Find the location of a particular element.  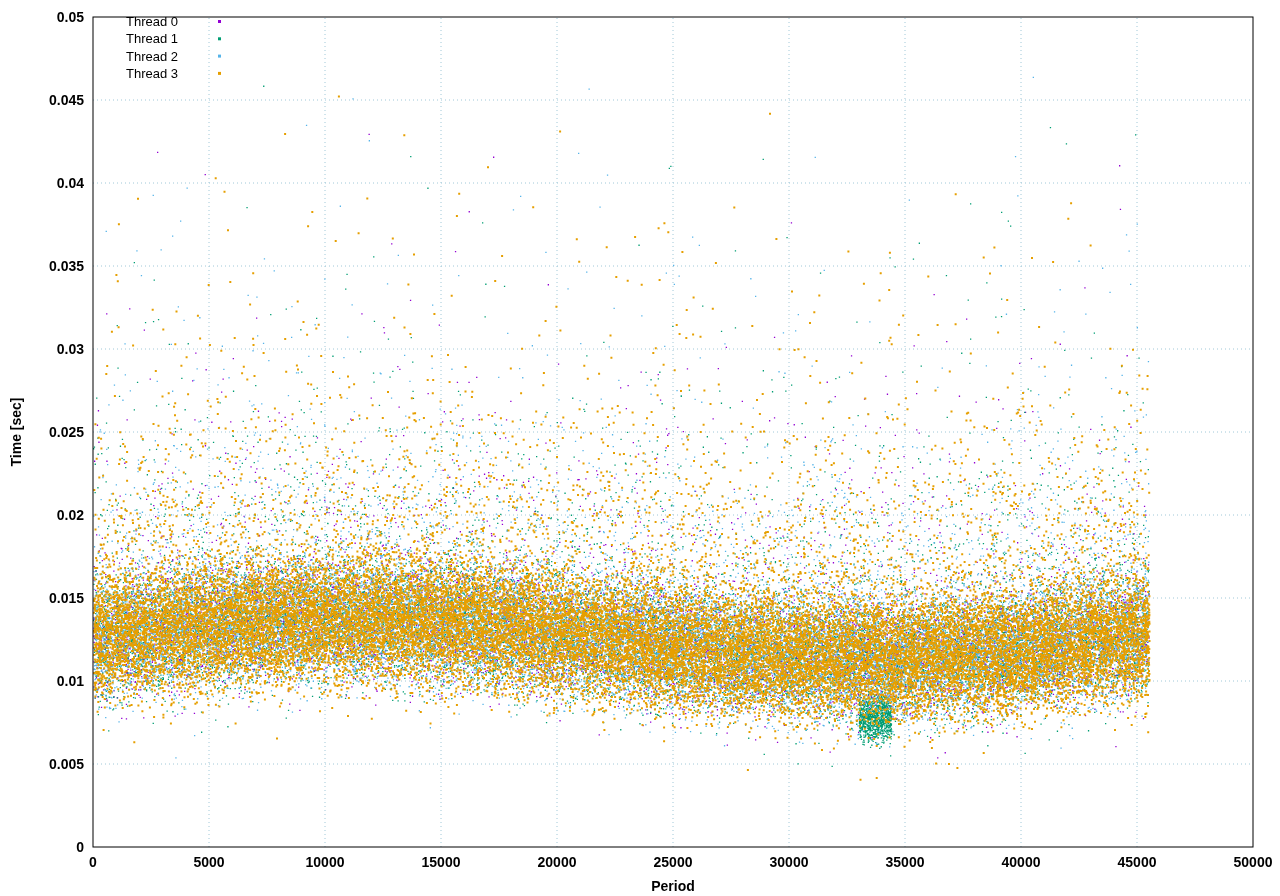

legend-label: Thread 2 is located at coordinates (152, 56).